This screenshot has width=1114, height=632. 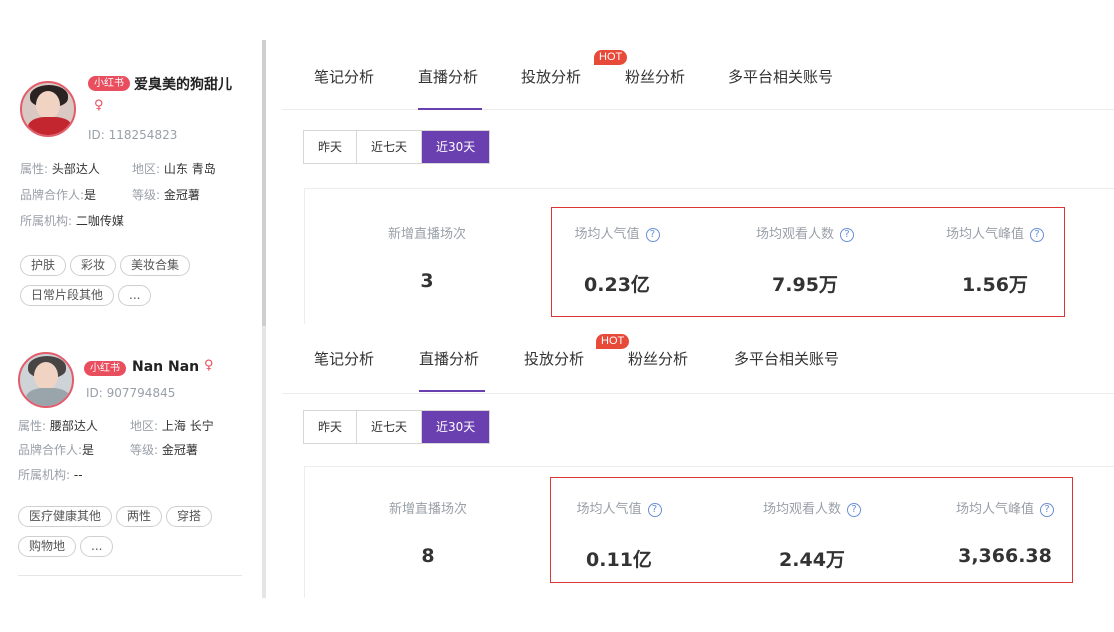 What do you see at coordinates (43, 265) in the screenshot?
I see `tag: 护肤` at bounding box center [43, 265].